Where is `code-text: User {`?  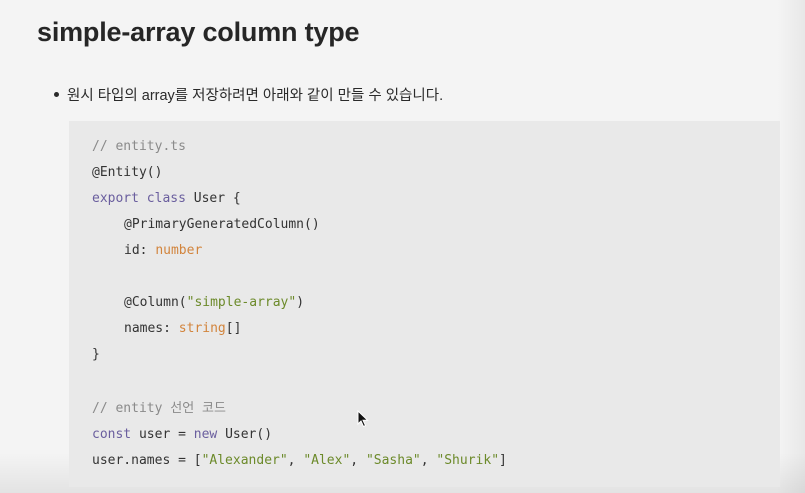 code-text: User { is located at coordinates (213, 198).